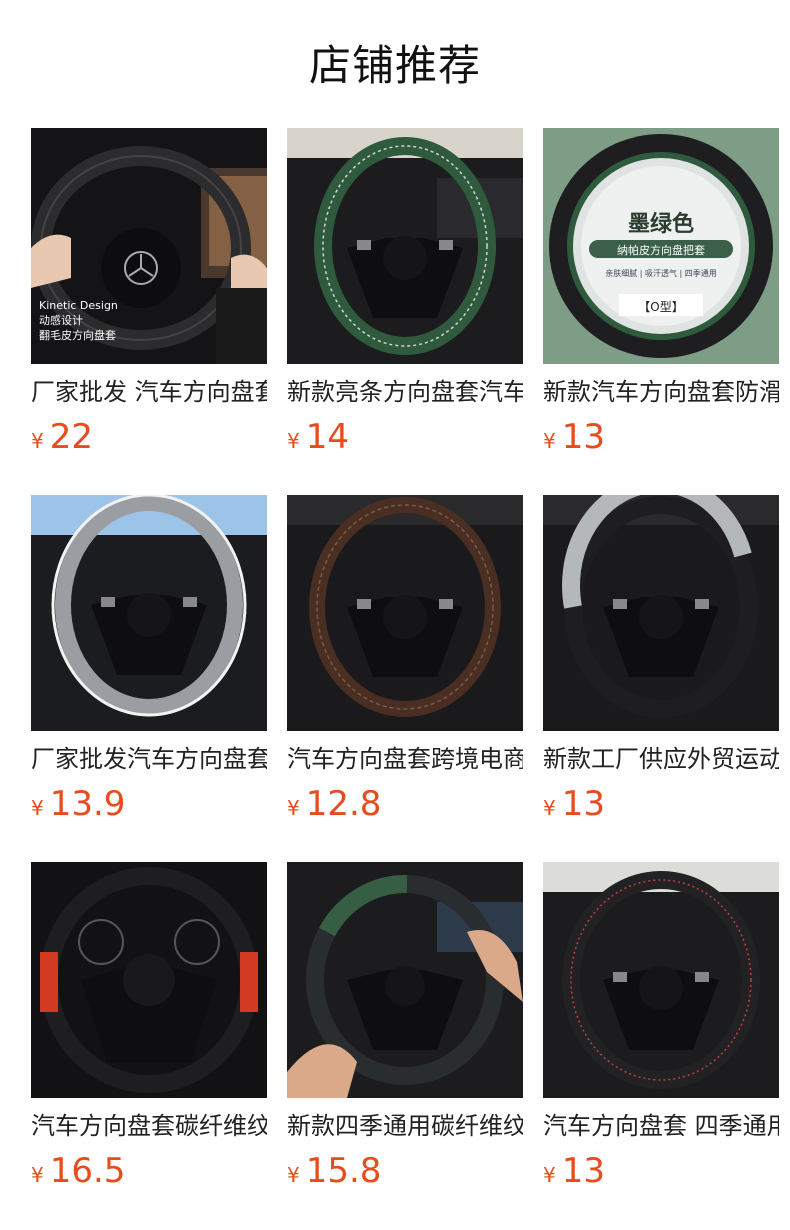 The height and width of the screenshot is (1230, 790). Describe the element at coordinates (327, 437) in the screenshot. I see `price-value: 14` at that location.